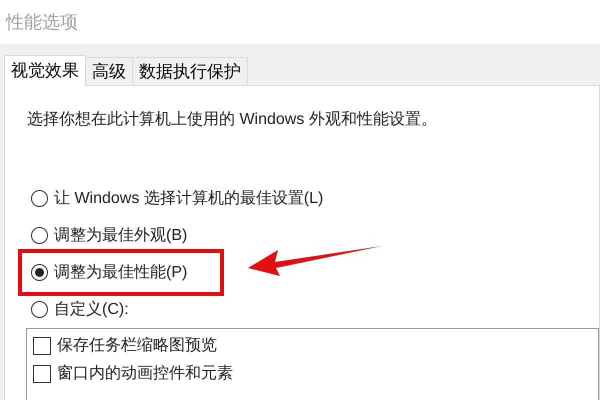 The image size is (600, 400). What do you see at coordinates (77, 309) in the screenshot?
I see `radio-option: 自定义(C):` at bounding box center [77, 309].